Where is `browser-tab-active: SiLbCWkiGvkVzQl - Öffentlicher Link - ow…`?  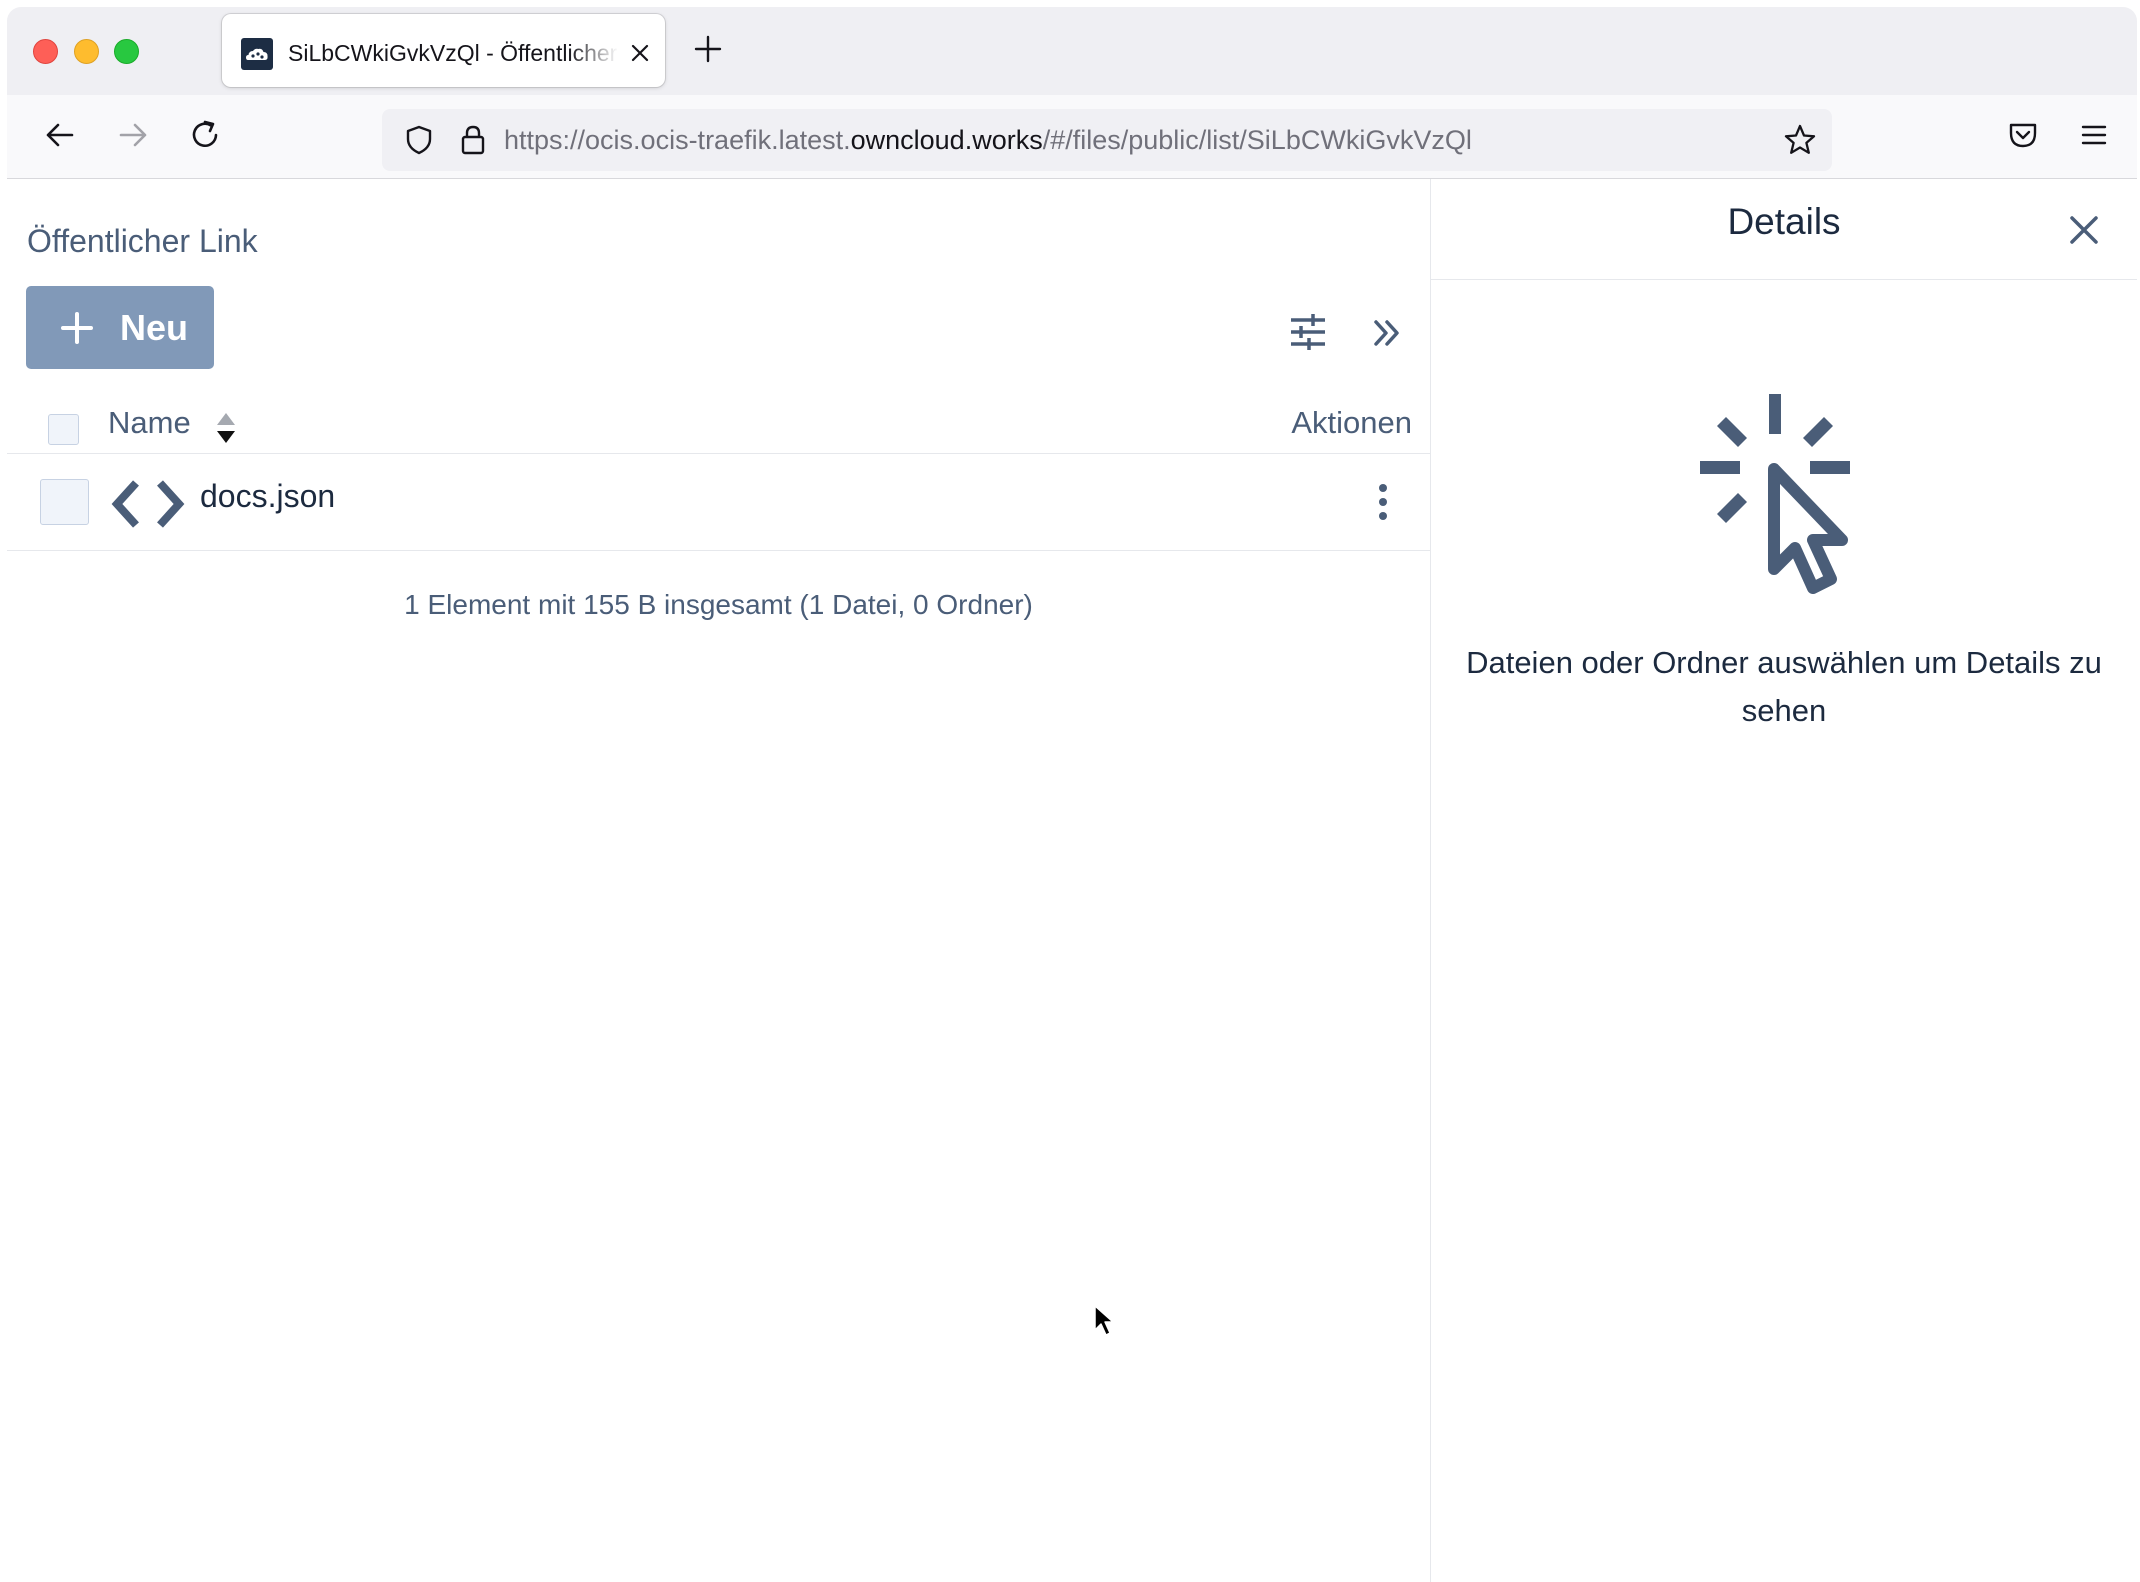 browser-tab-active: SiLbCWkiGvkVzQl - Öffentlicher Link - ow… is located at coordinates (443, 50).